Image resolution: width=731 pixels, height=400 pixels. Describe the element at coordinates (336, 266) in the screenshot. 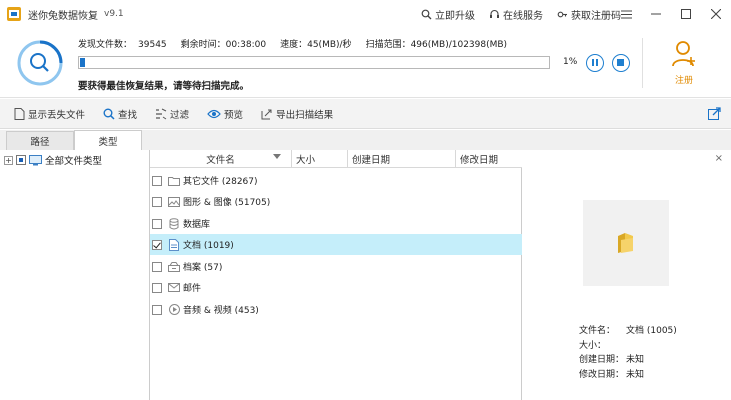

I see `table-row: 档案 (57)` at that location.